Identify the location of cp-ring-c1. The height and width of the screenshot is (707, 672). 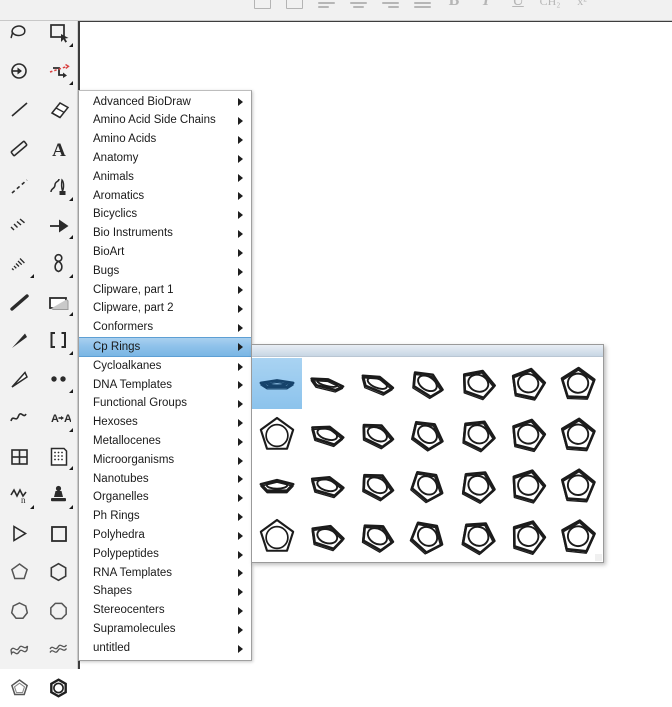
(327, 485).